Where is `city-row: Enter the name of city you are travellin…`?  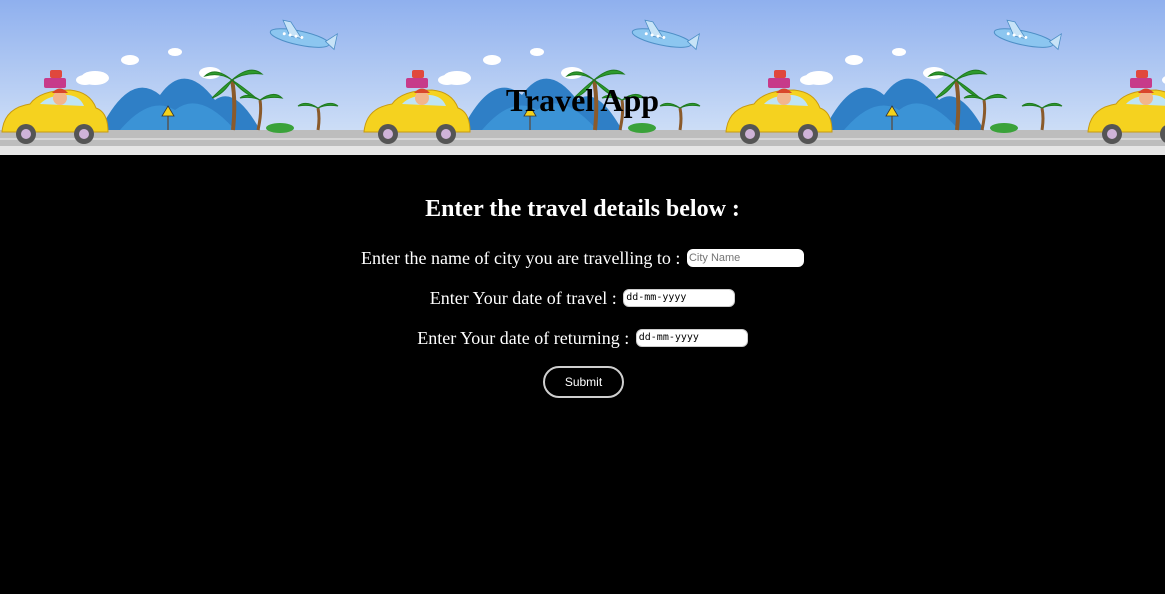 city-row: Enter the name of city you are travellin… is located at coordinates (582, 257).